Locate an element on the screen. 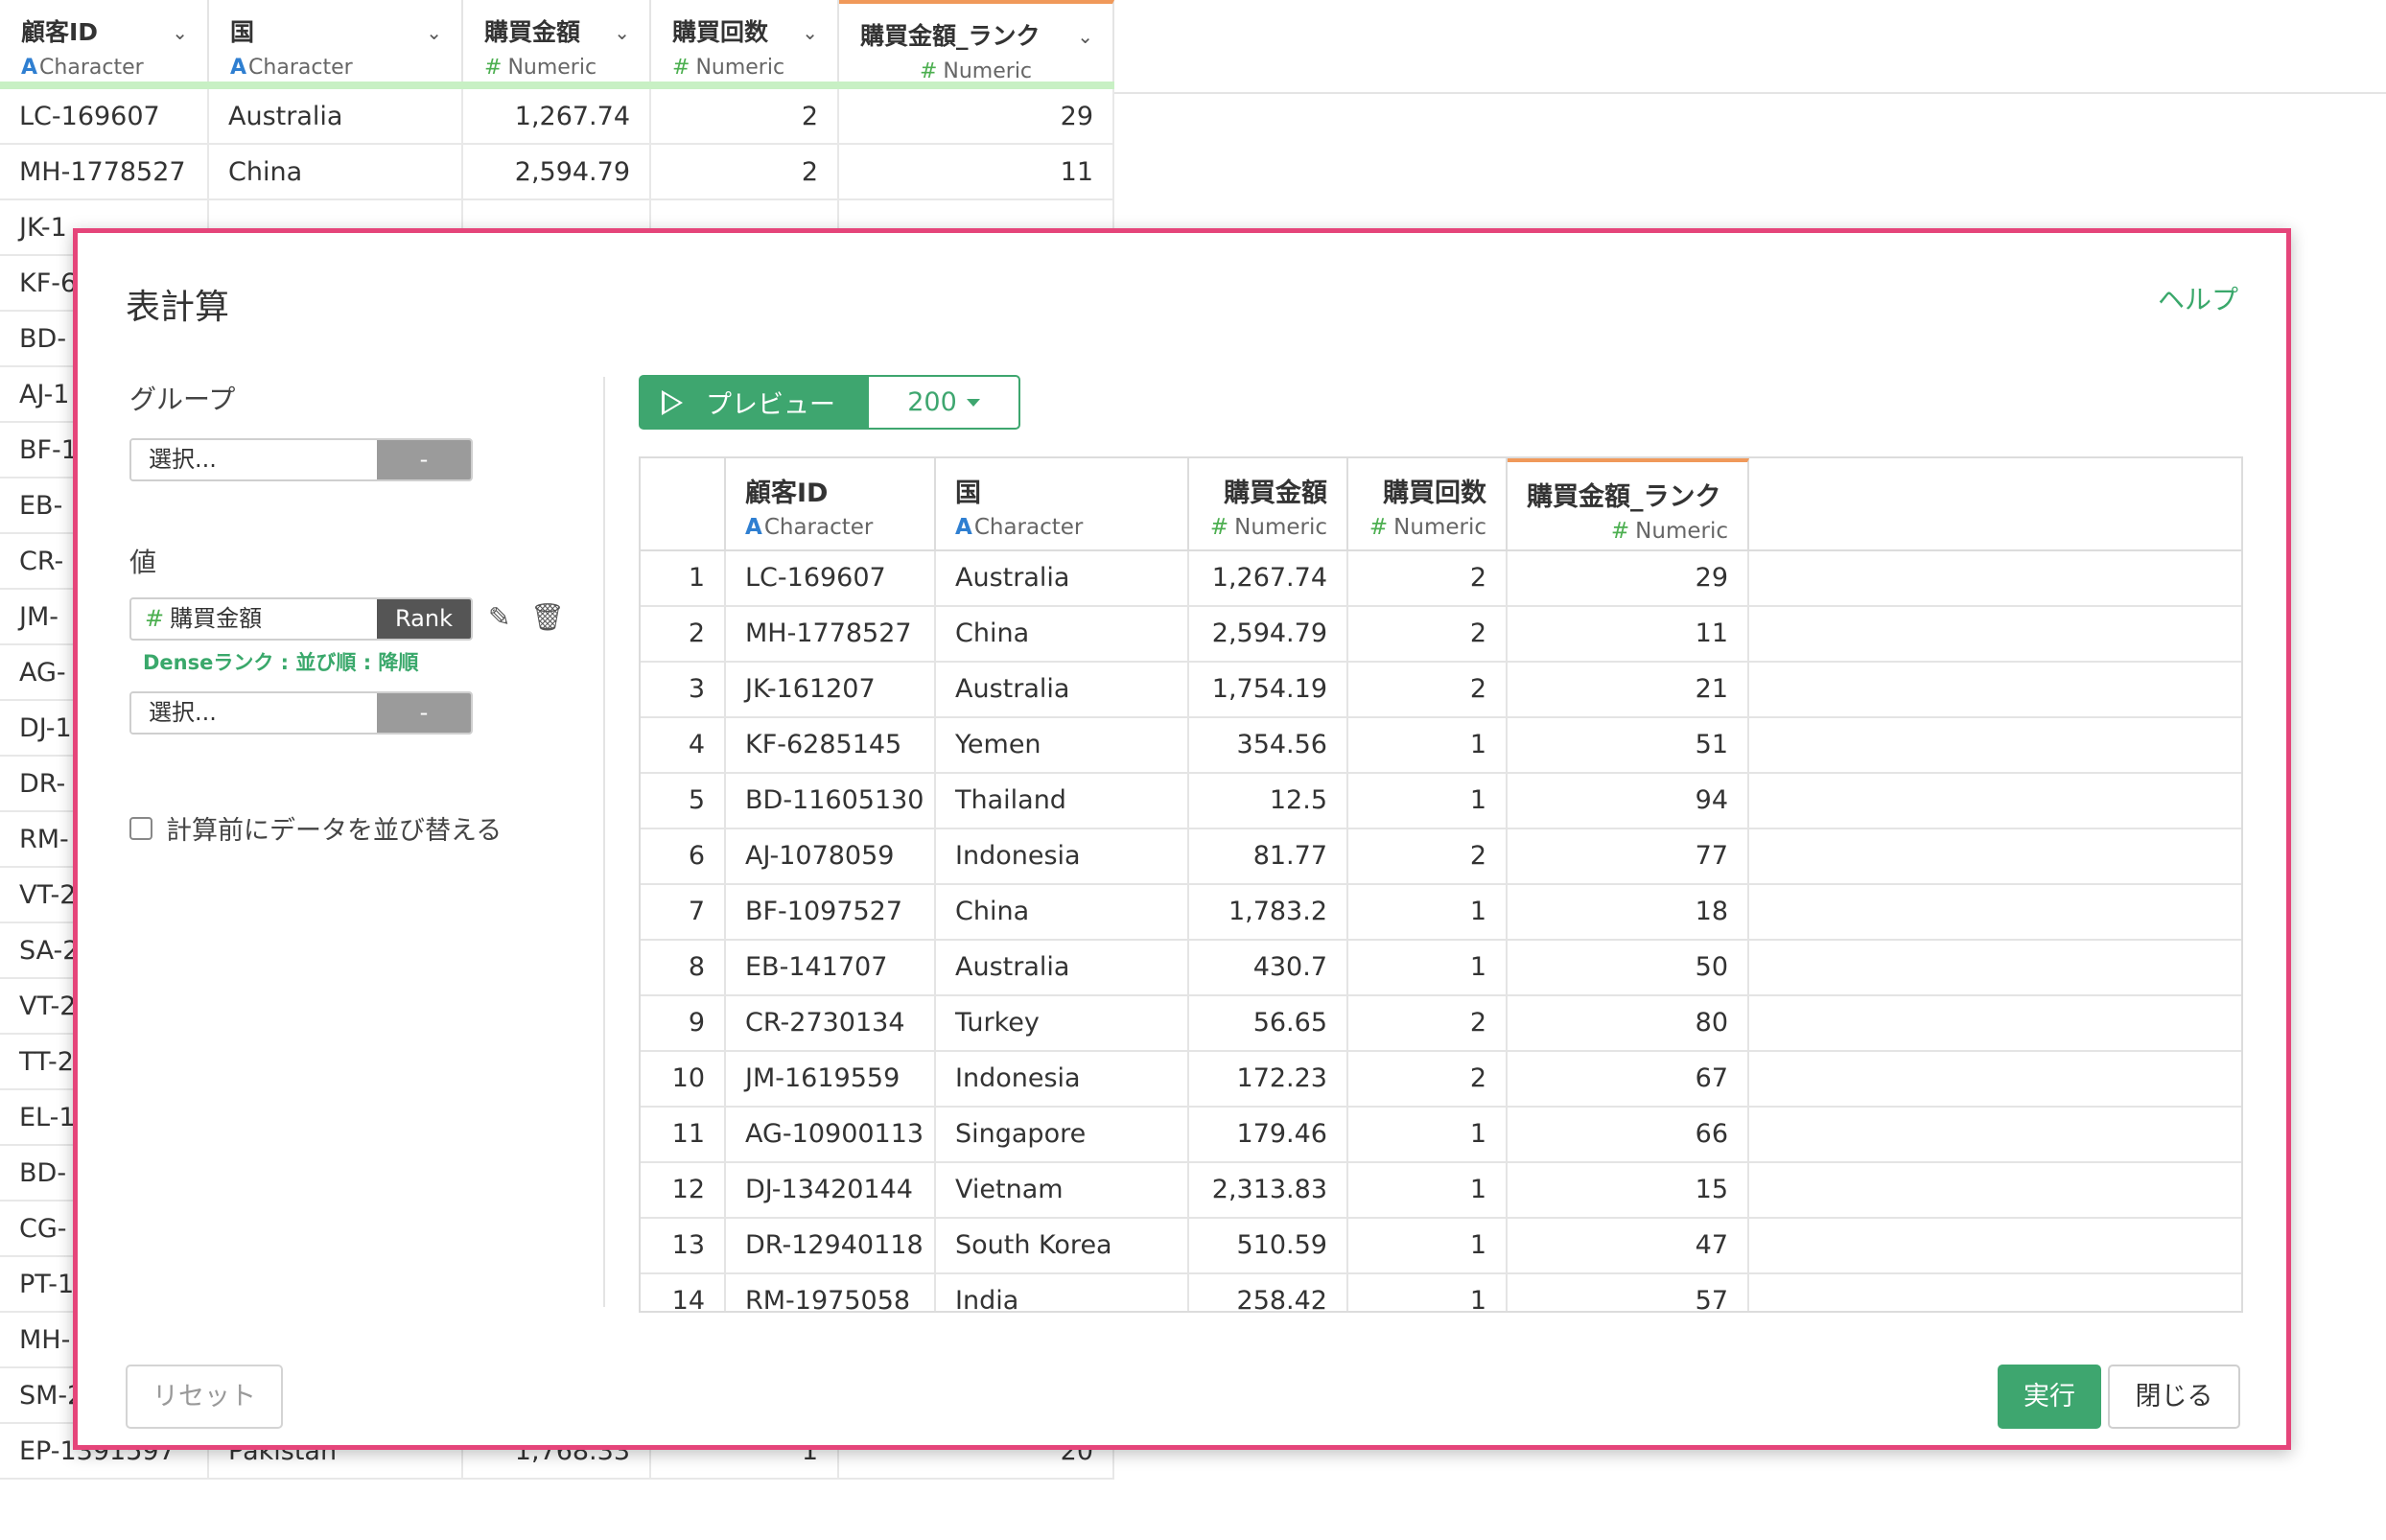 The image size is (2386, 1540). preview-cell: DJ-13420144 is located at coordinates (831, 1190).